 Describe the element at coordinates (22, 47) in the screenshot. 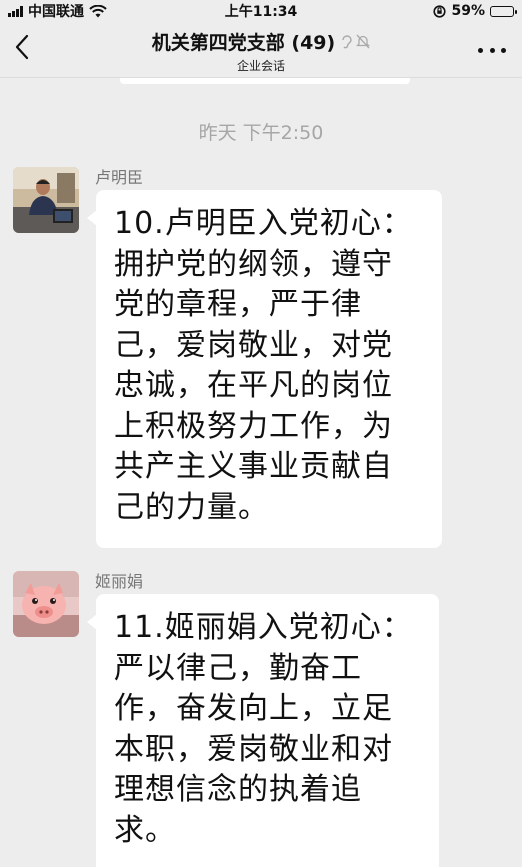

I see `chevron-left-icon` at that location.